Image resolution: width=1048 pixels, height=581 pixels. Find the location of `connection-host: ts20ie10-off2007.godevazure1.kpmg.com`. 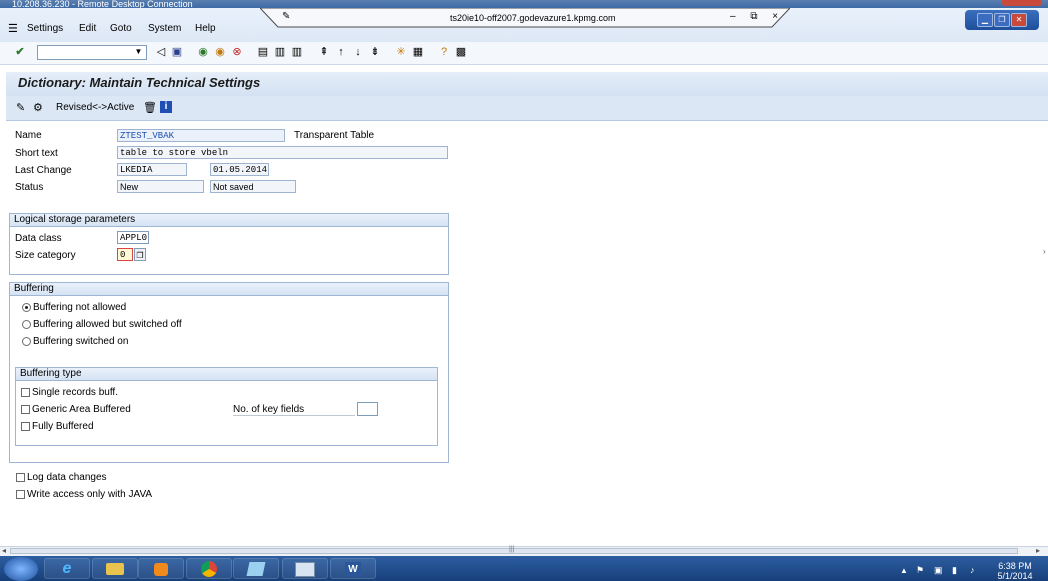

connection-host: ts20ie10-off2007.godevazure1.kpmg.com is located at coordinates (533, 18).